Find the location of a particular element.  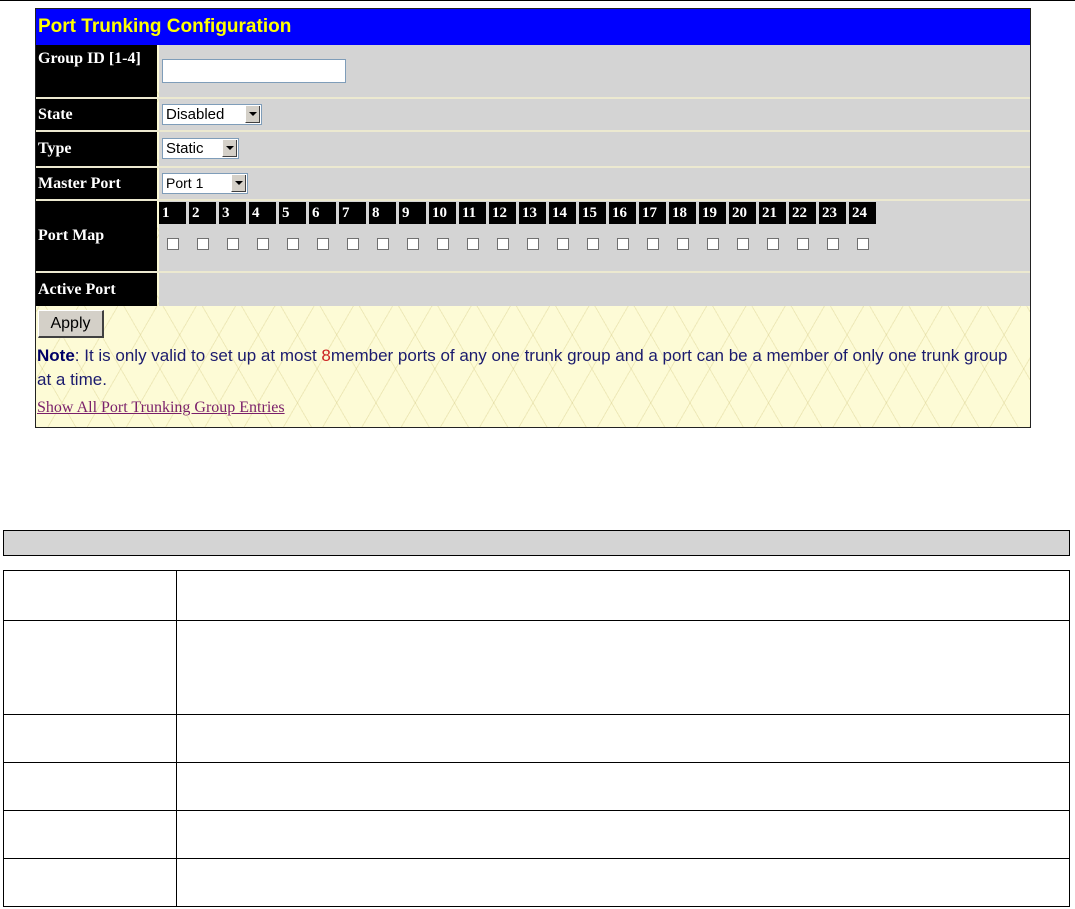

port-number-label: 4 is located at coordinates (264, 213).